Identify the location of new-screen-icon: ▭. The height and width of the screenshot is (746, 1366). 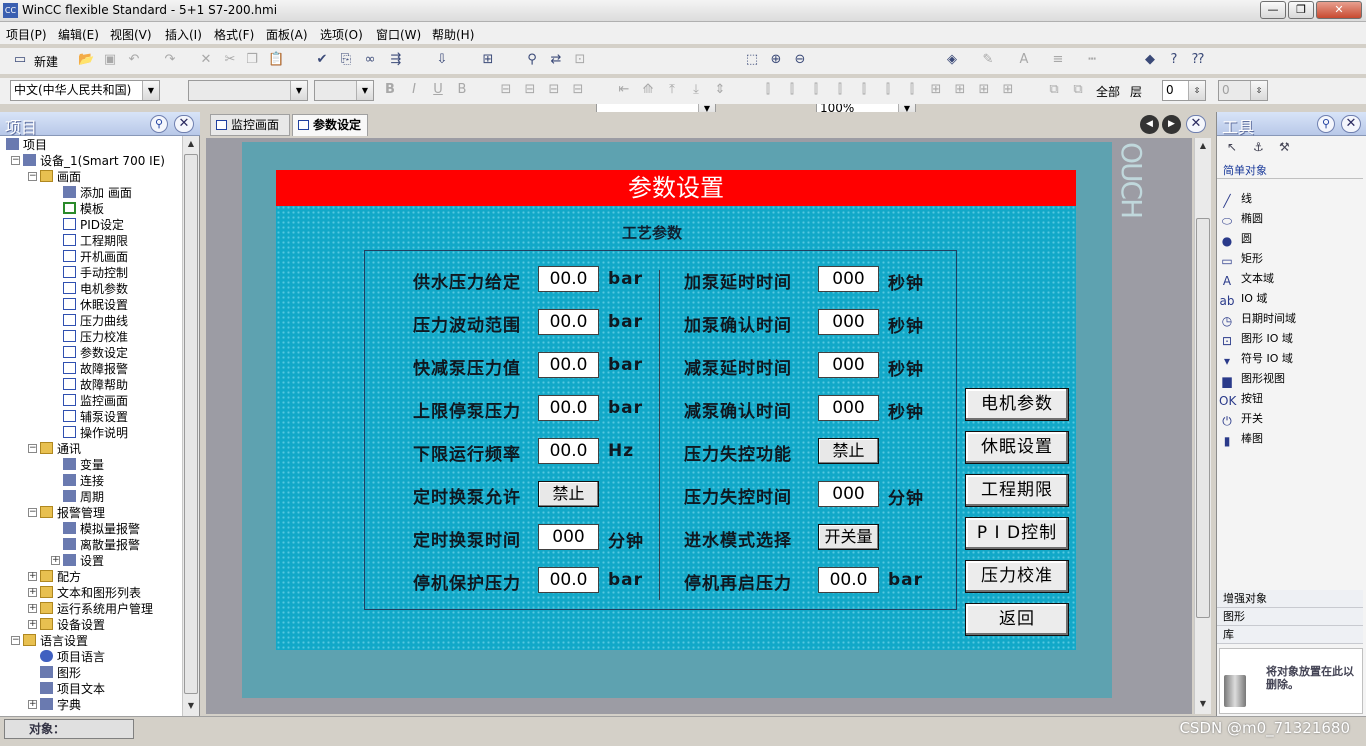
(20, 60).